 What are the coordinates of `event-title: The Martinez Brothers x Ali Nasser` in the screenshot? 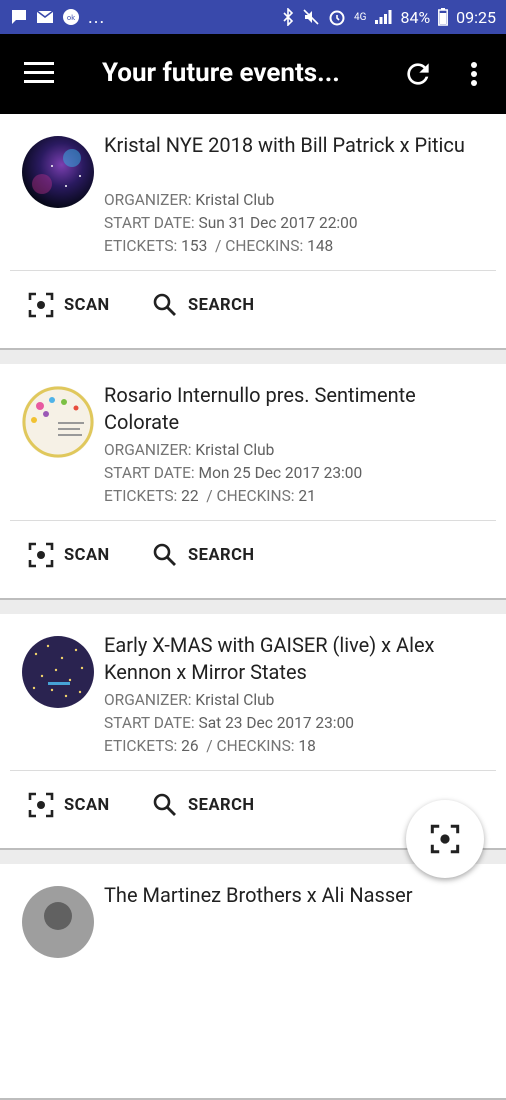 It's located at (258, 895).